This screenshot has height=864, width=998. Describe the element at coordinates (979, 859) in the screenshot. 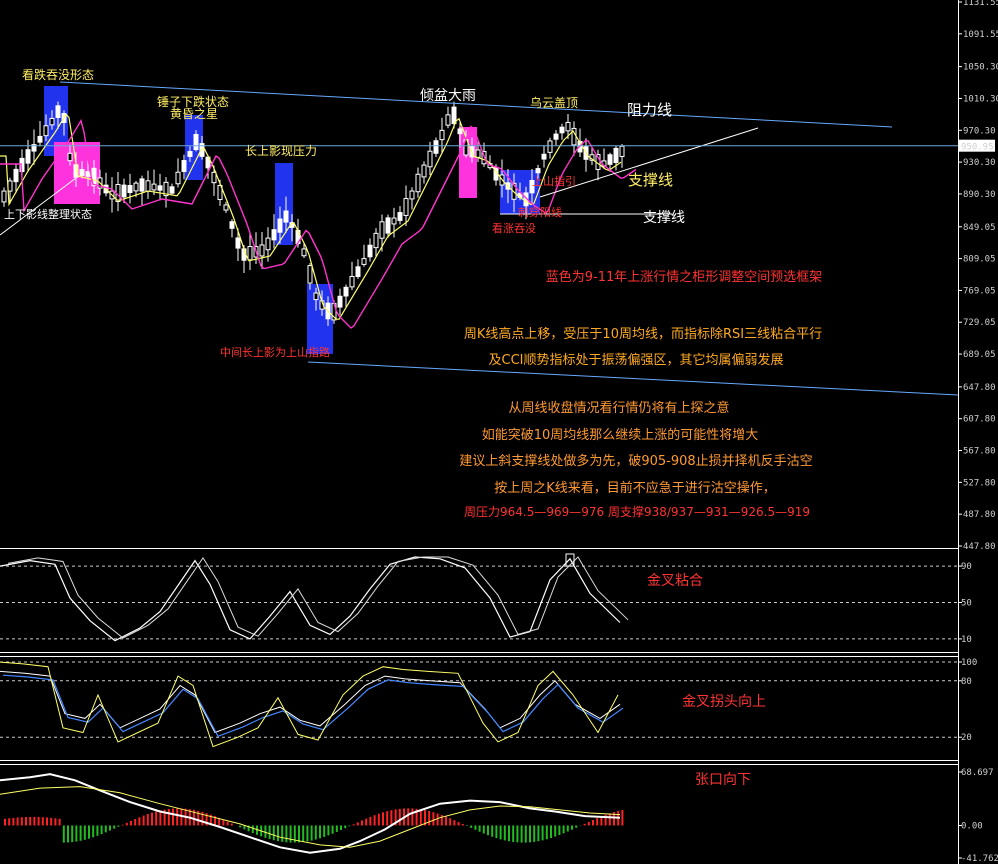

I see `indicator-tick-label: -41.762` at that location.